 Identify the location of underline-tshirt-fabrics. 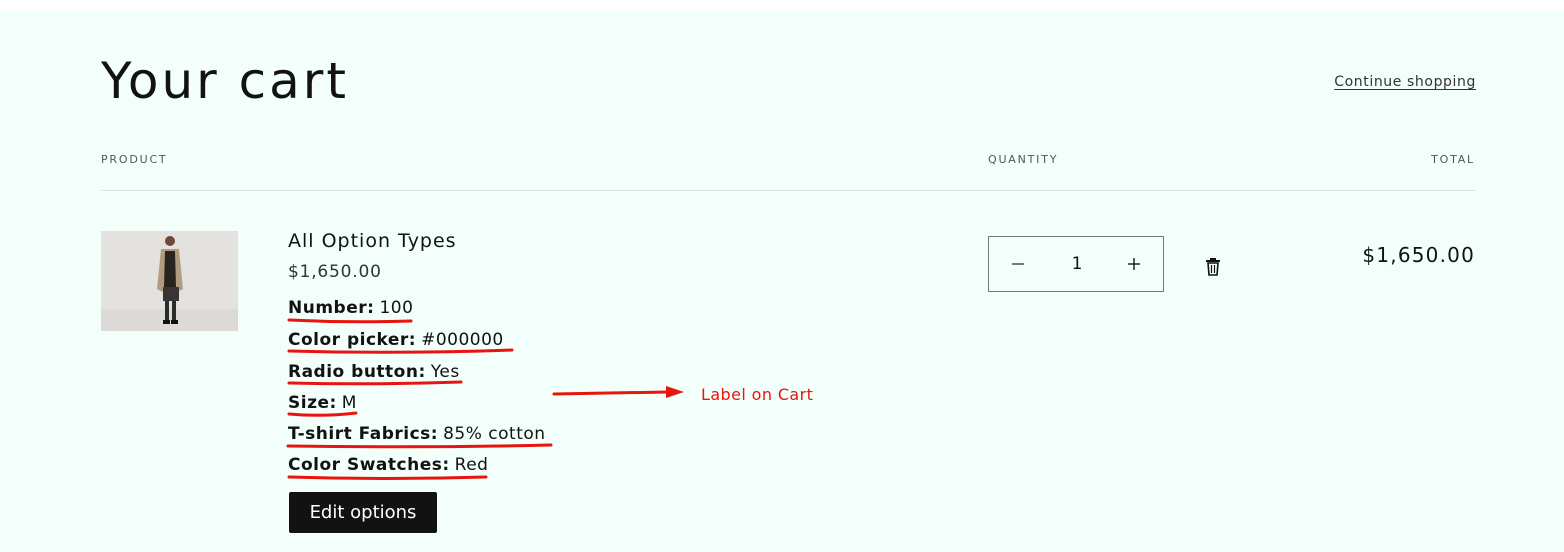
(419, 446).